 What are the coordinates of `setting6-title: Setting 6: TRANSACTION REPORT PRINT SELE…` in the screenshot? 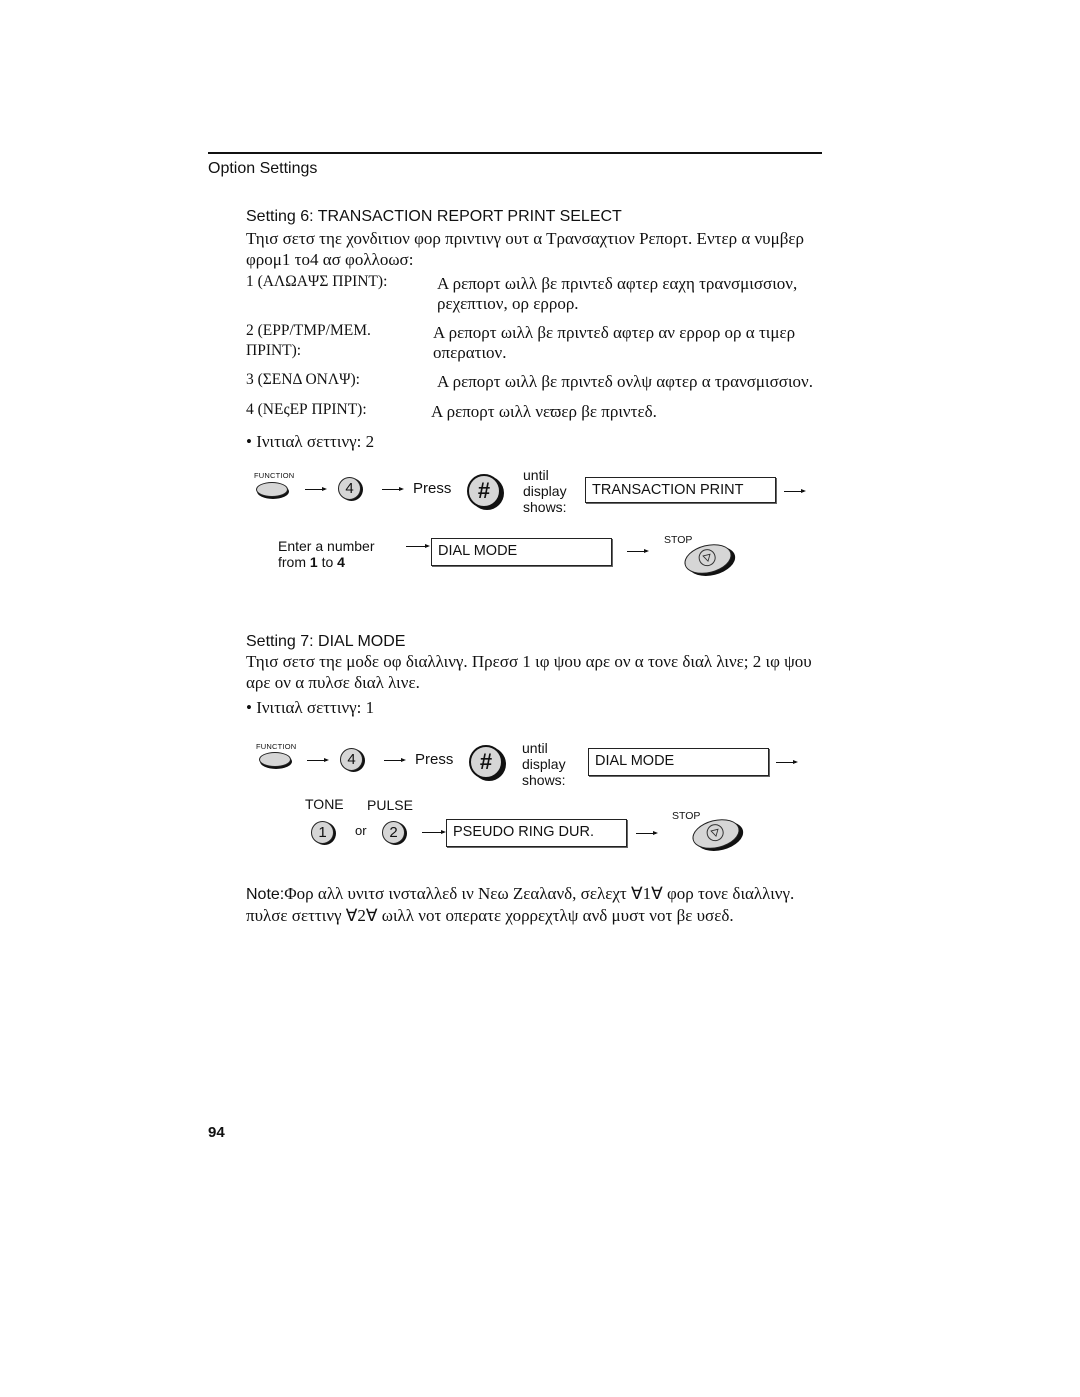 It's located at (434, 216).